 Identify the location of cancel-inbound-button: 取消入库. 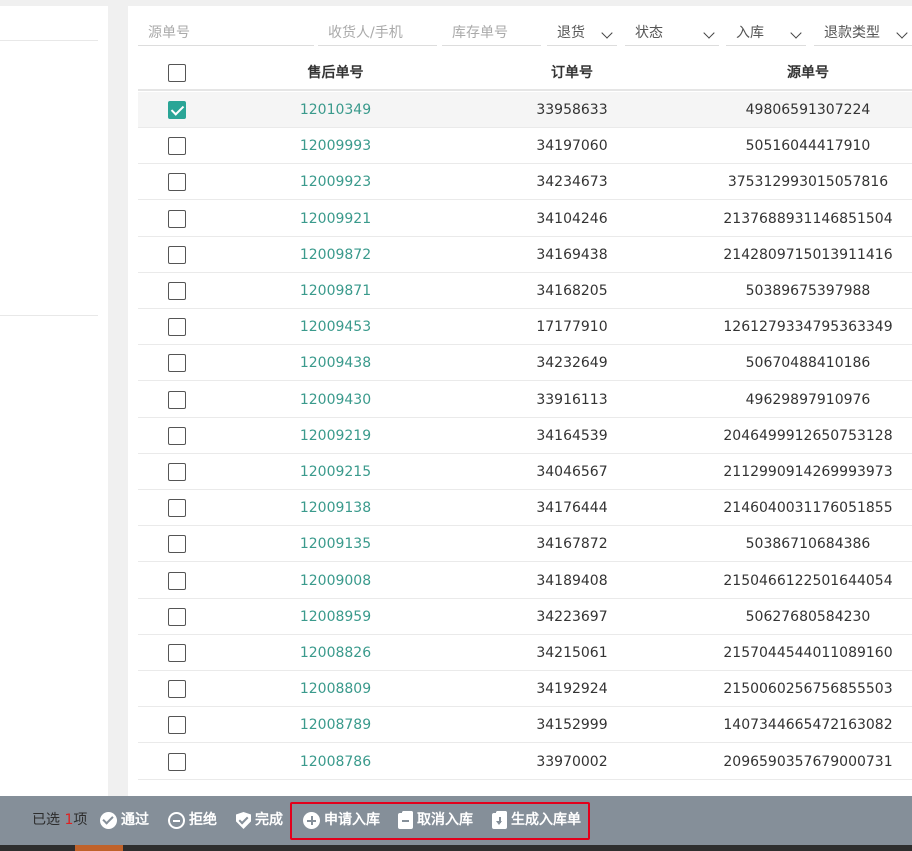
(435, 820).